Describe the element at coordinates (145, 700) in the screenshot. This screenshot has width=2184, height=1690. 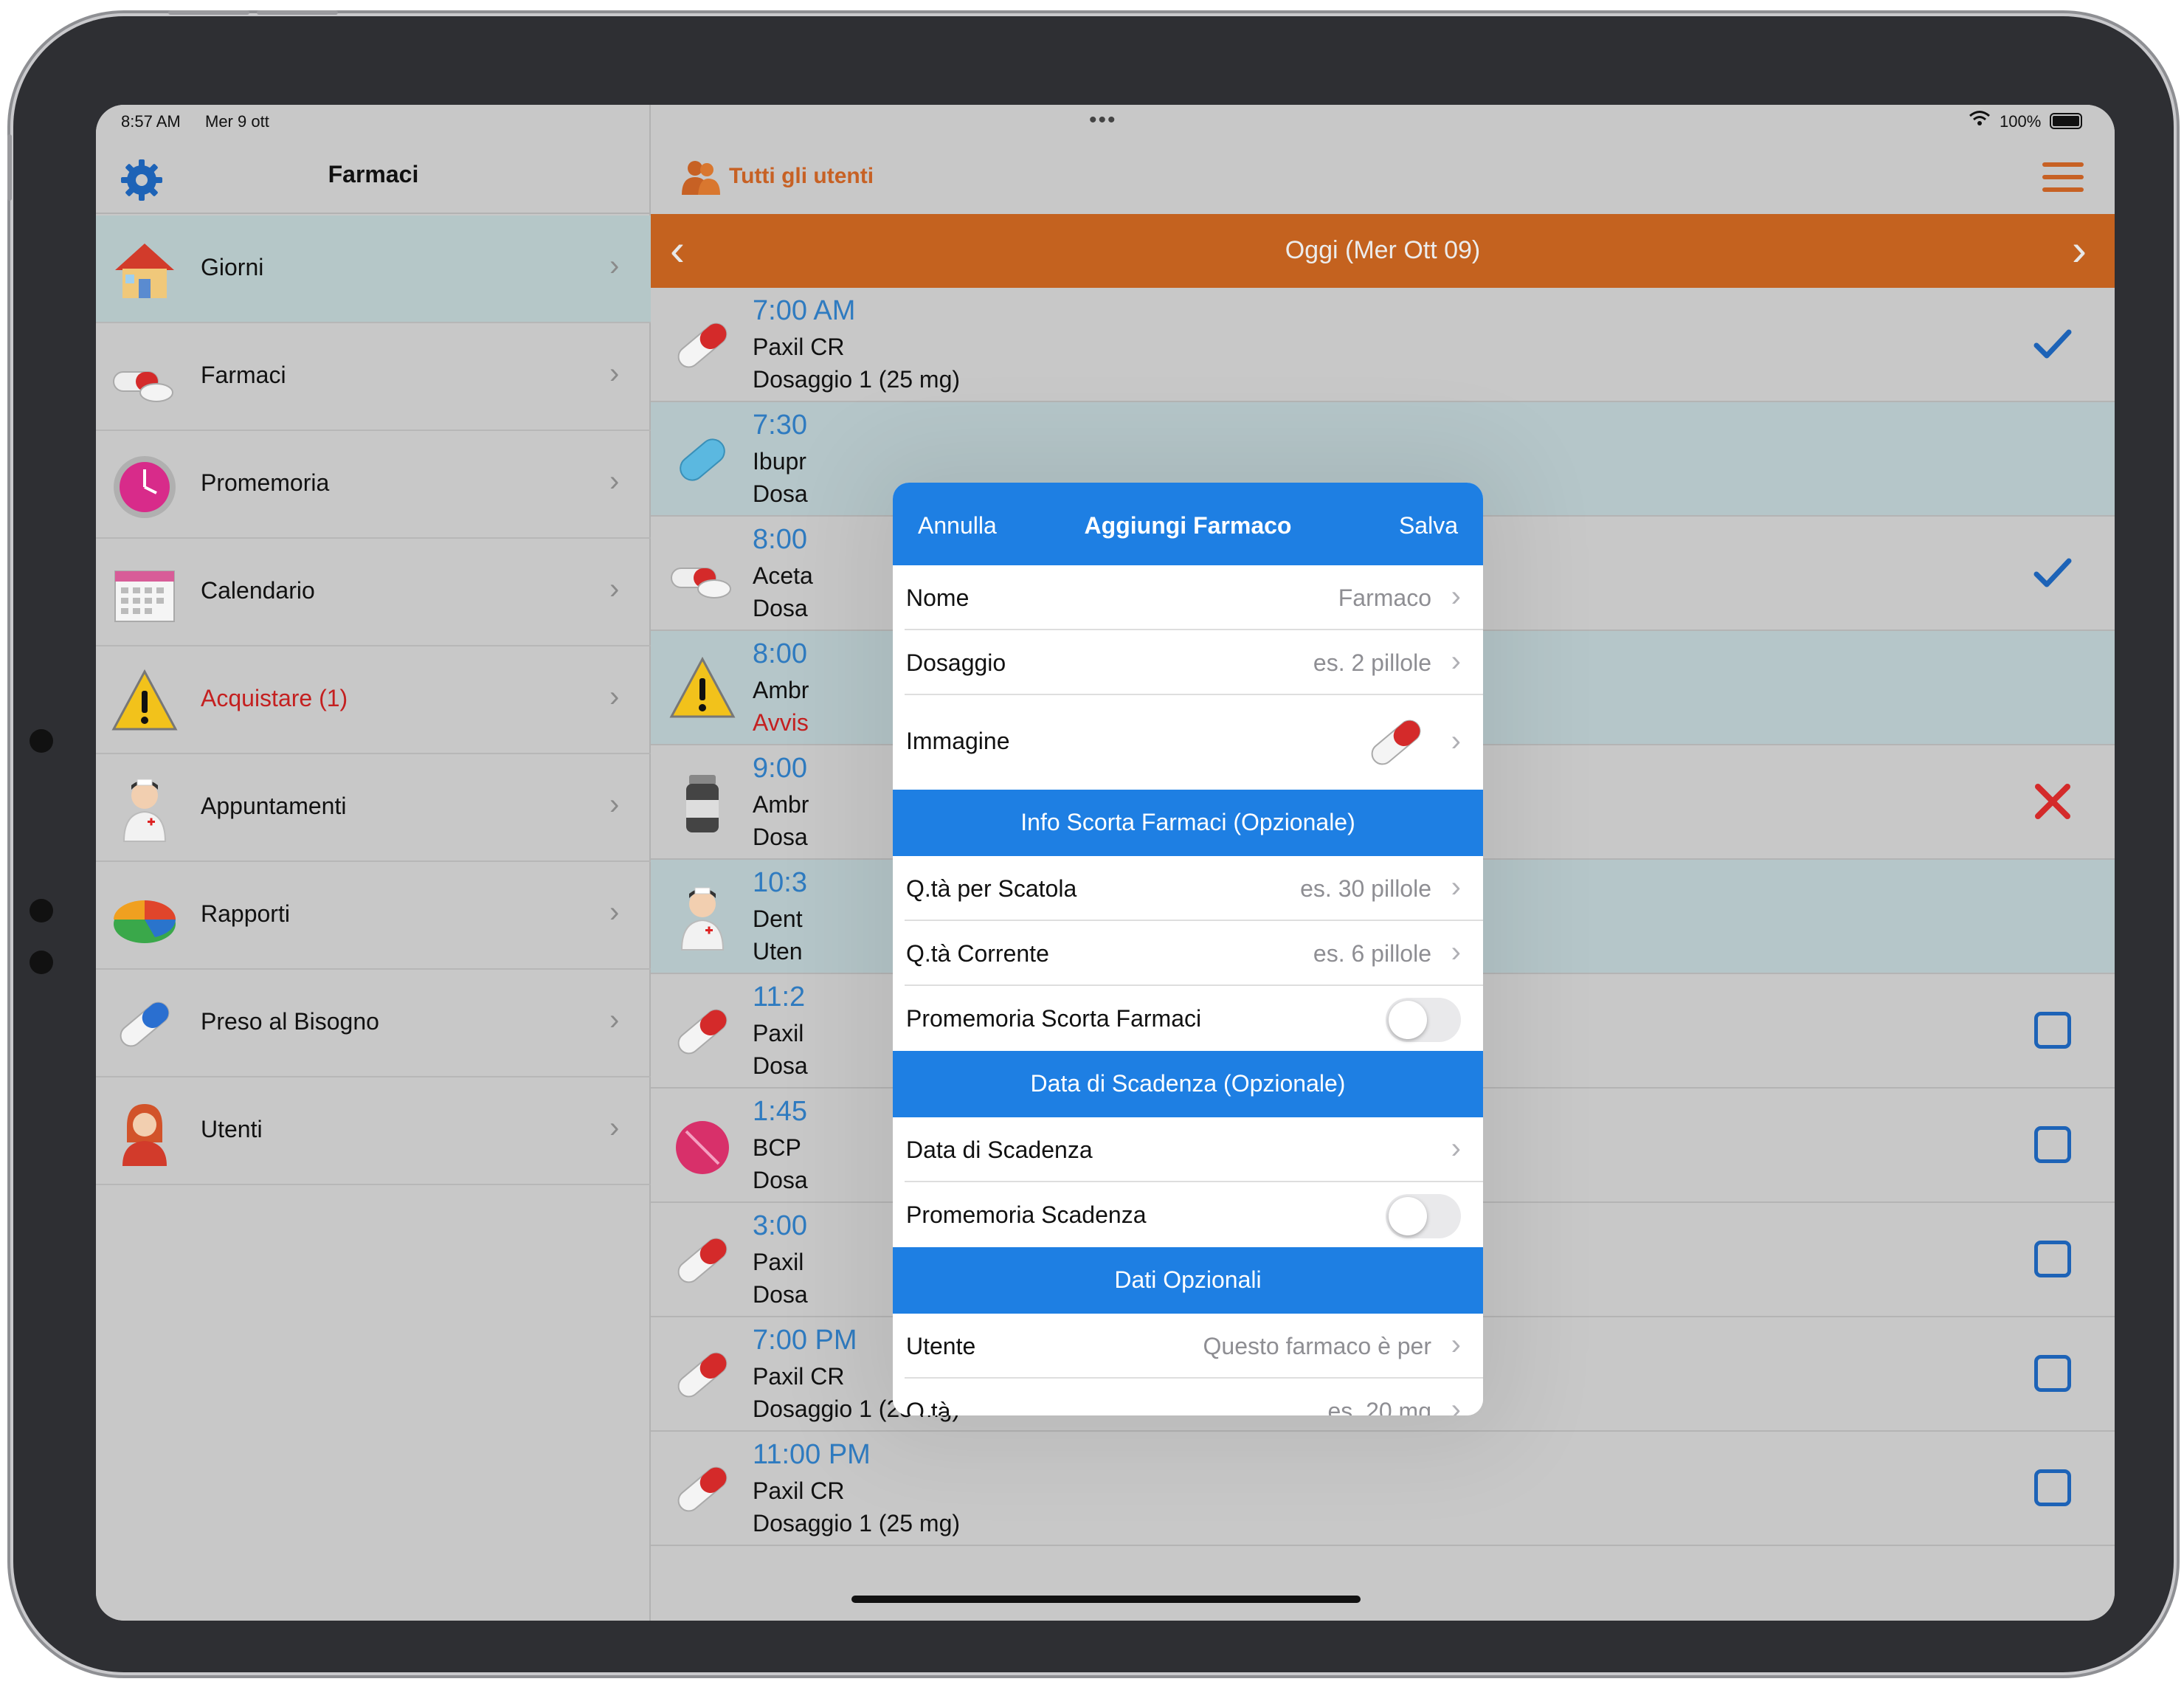
I see `warning-icon` at that location.